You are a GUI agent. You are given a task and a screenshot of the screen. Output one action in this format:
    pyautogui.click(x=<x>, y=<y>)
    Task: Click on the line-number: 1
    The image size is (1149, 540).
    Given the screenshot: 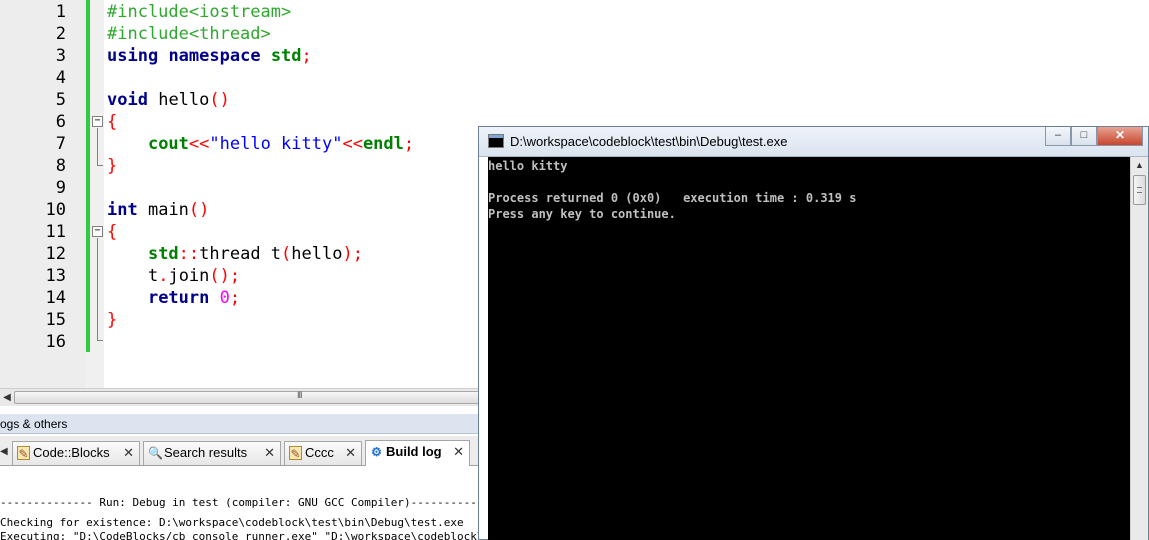 What is the action you would take?
    pyautogui.click(x=60, y=12)
    